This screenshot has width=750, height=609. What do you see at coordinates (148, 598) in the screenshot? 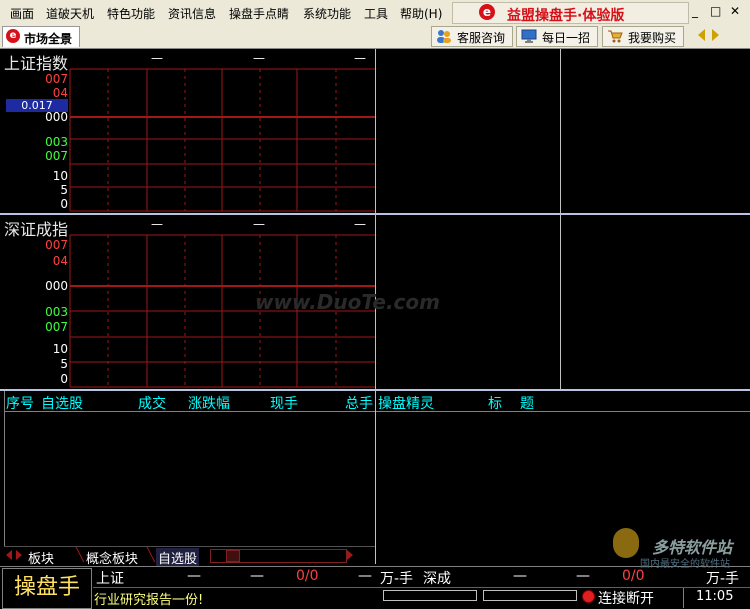
I see `news-ticker: 行业研究报告一份!` at bounding box center [148, 598].